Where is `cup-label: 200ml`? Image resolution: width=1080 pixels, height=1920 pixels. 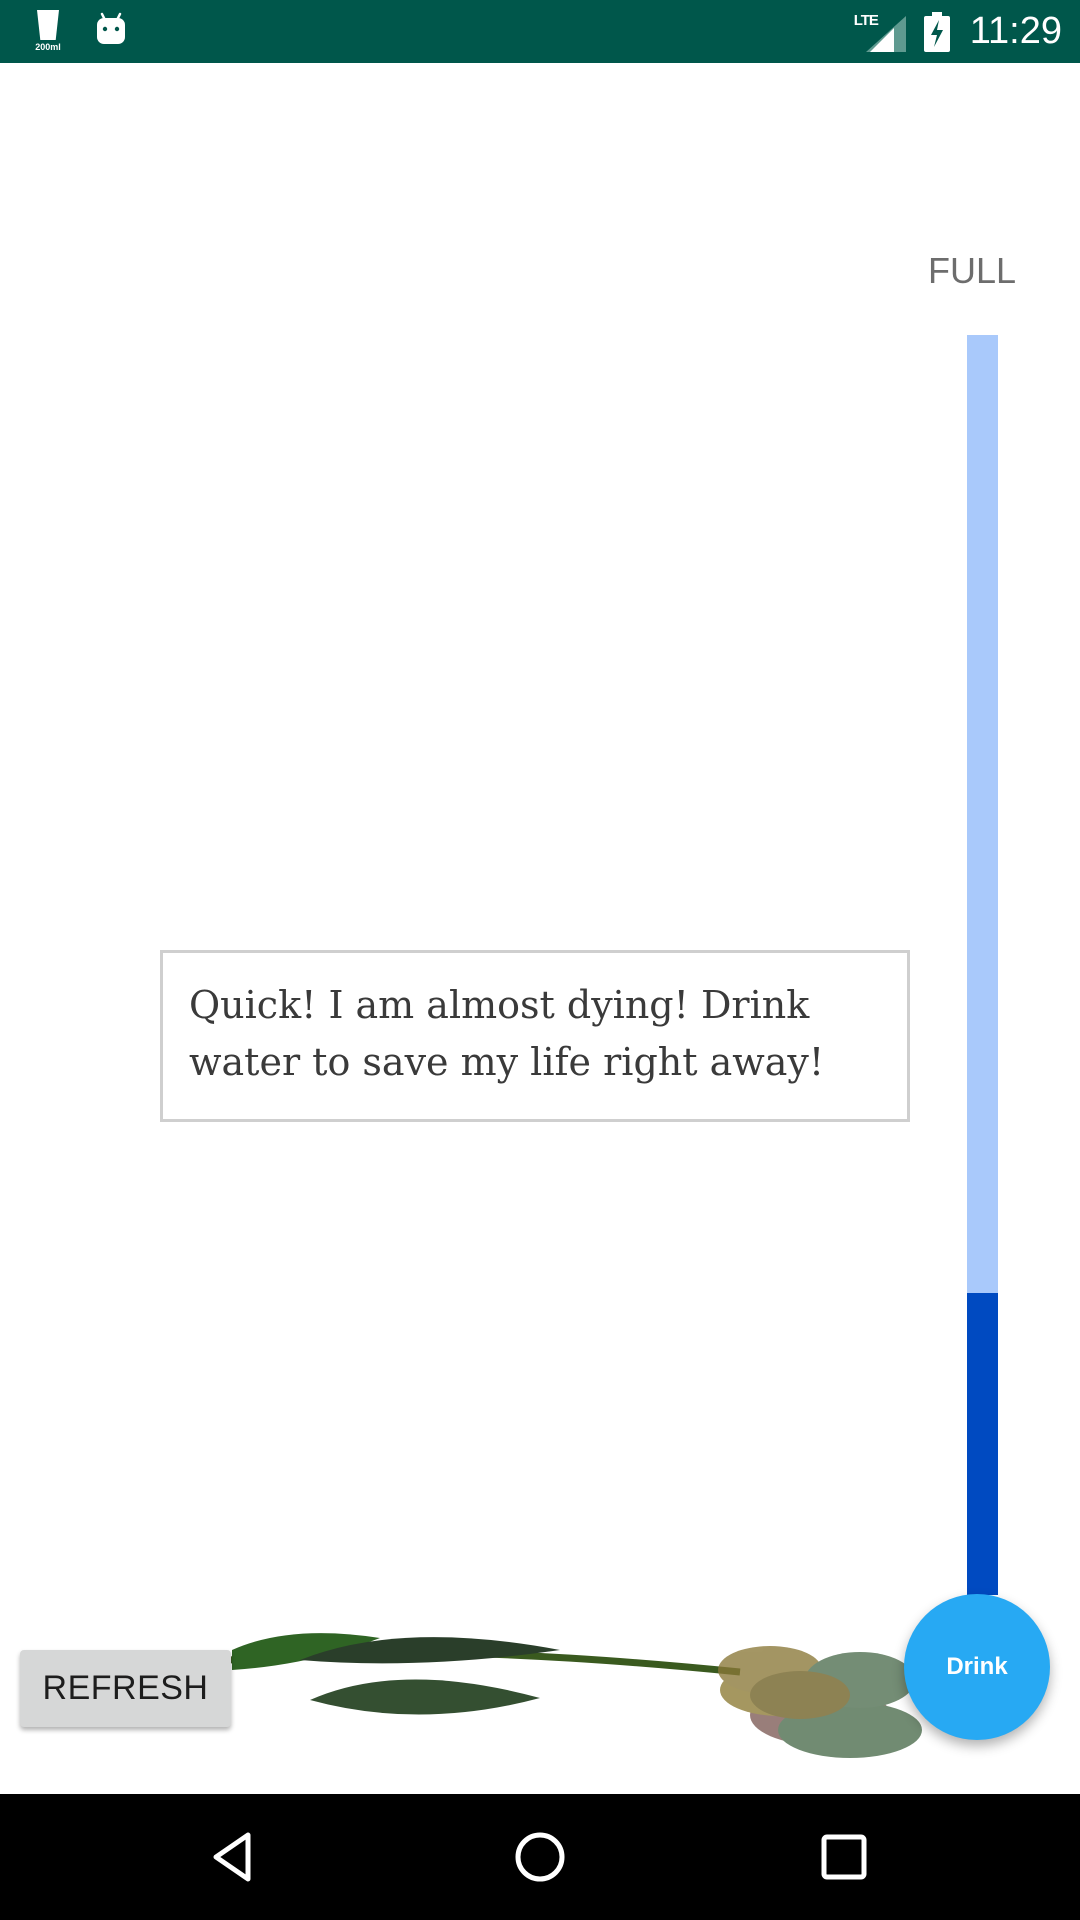 cup-label: 200ml is located at coordinates (48, 47).